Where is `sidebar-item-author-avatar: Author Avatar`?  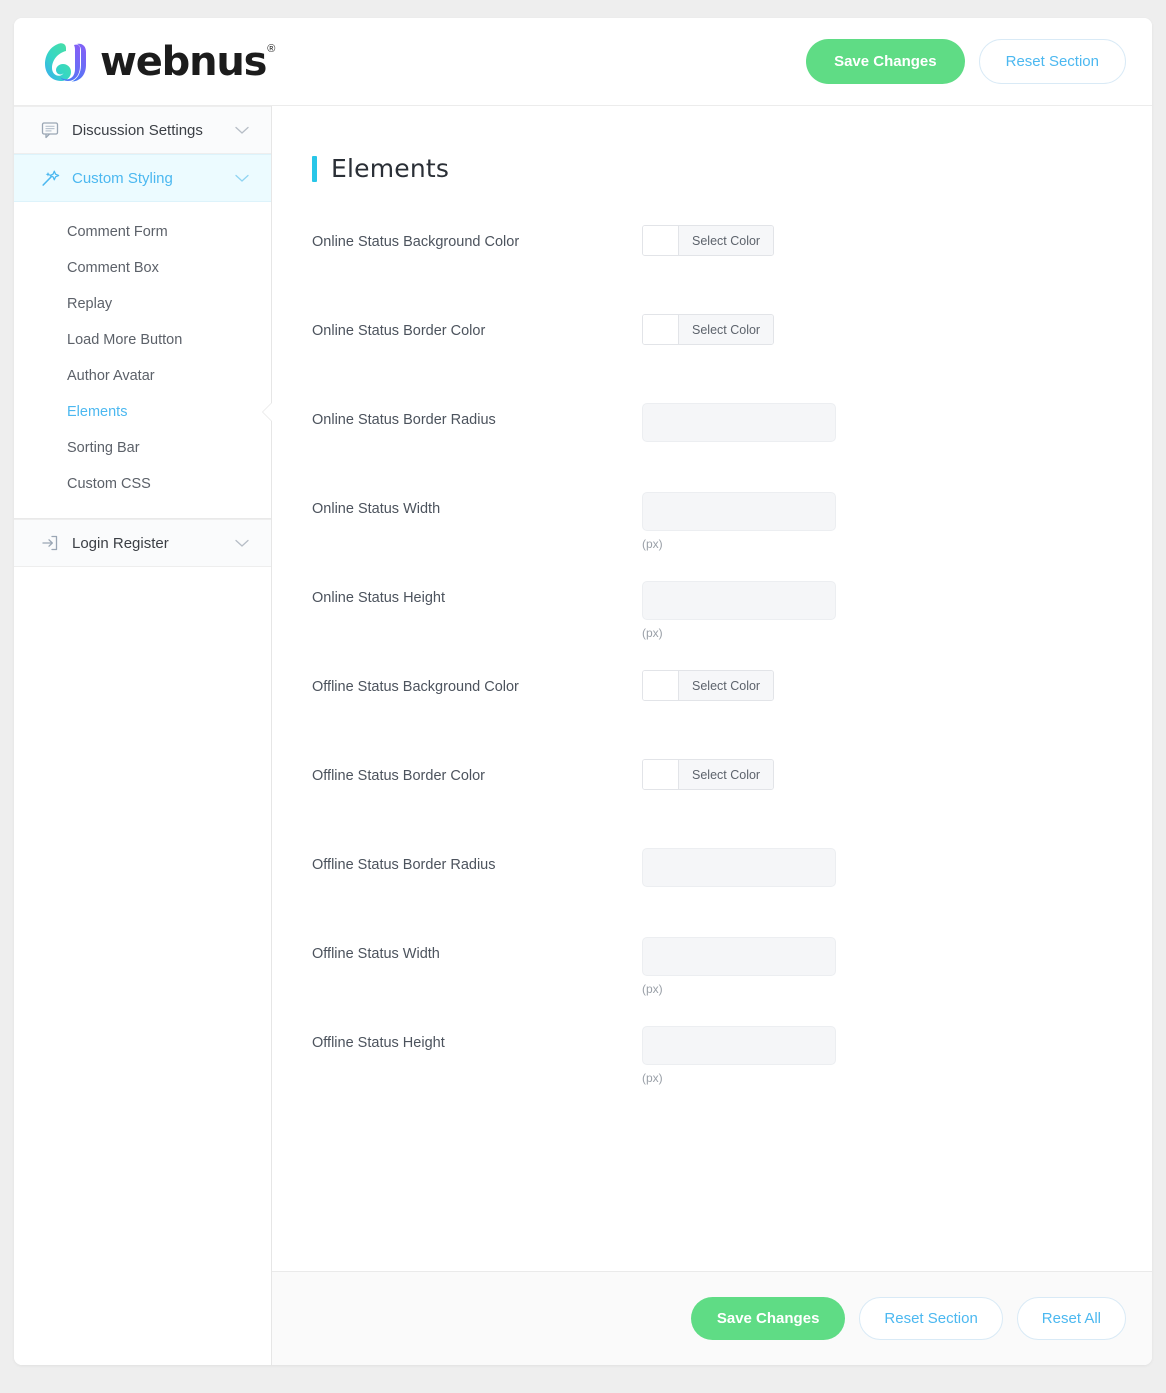 sidebar-item-author-avatar: Author Avatar is located at coordinates (142, 376).